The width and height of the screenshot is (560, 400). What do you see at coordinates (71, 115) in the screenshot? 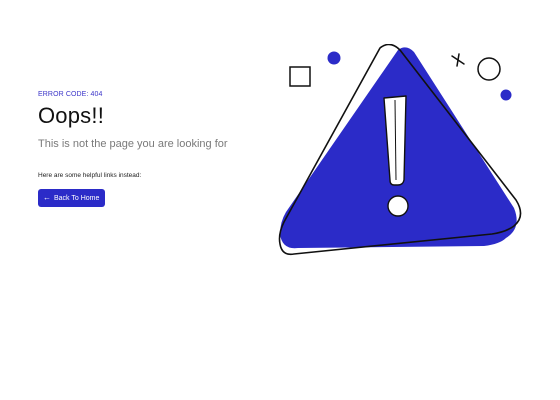
I see `page-title: Oops!!` at bounding box center [71, 115].